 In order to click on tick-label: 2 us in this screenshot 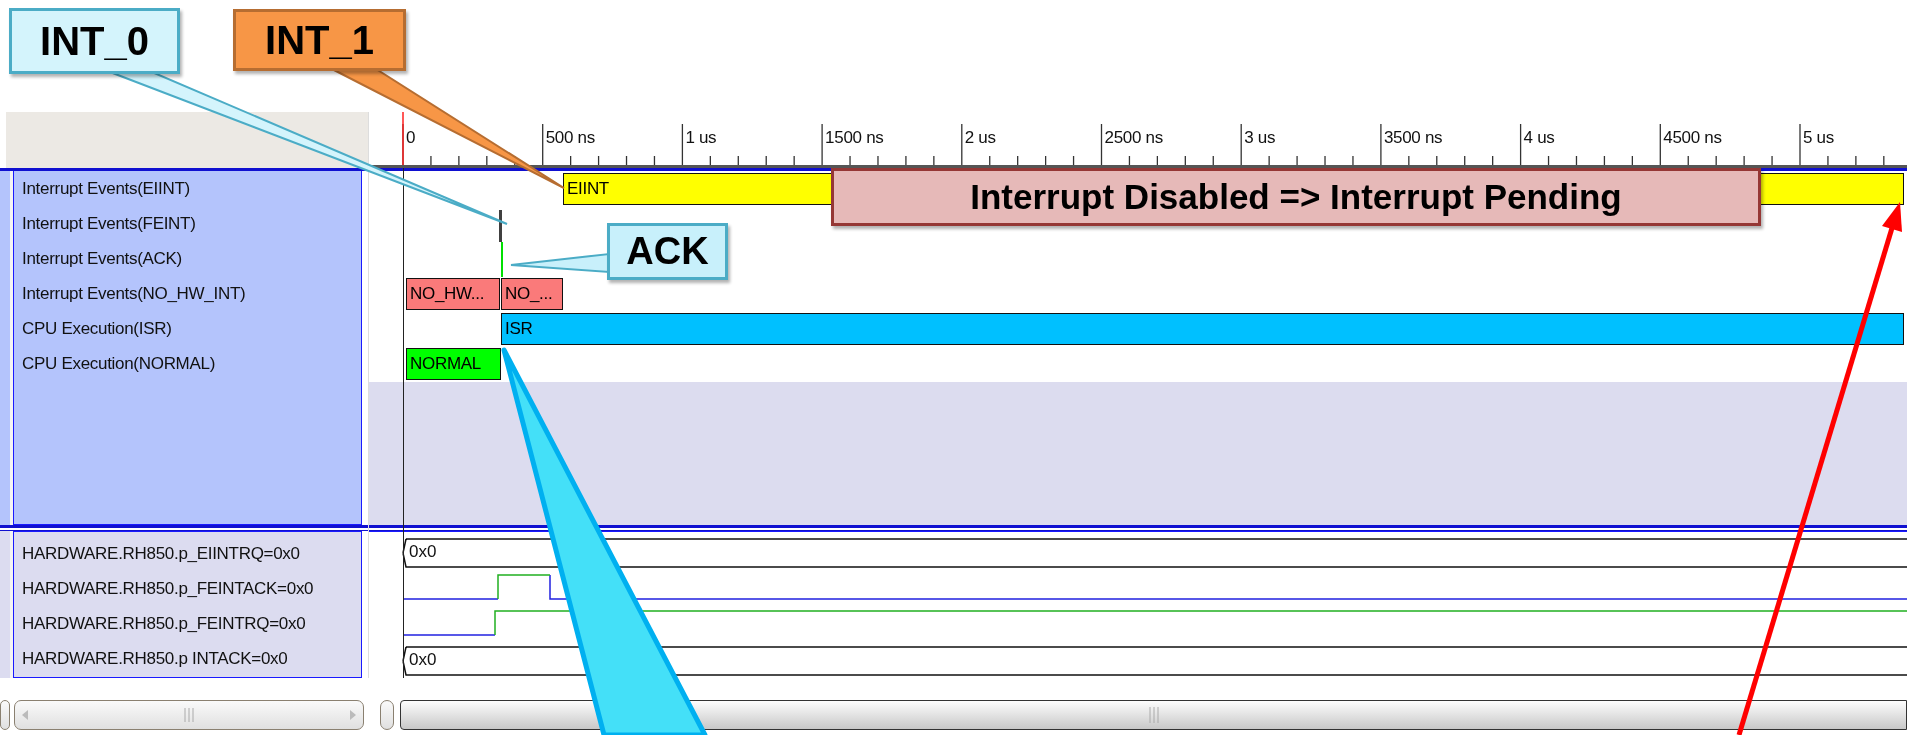, I will do `click(980, 138)`.